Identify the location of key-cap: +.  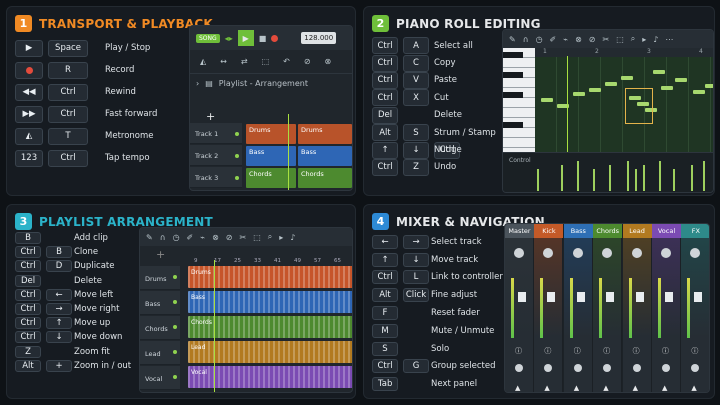
(59, 365).